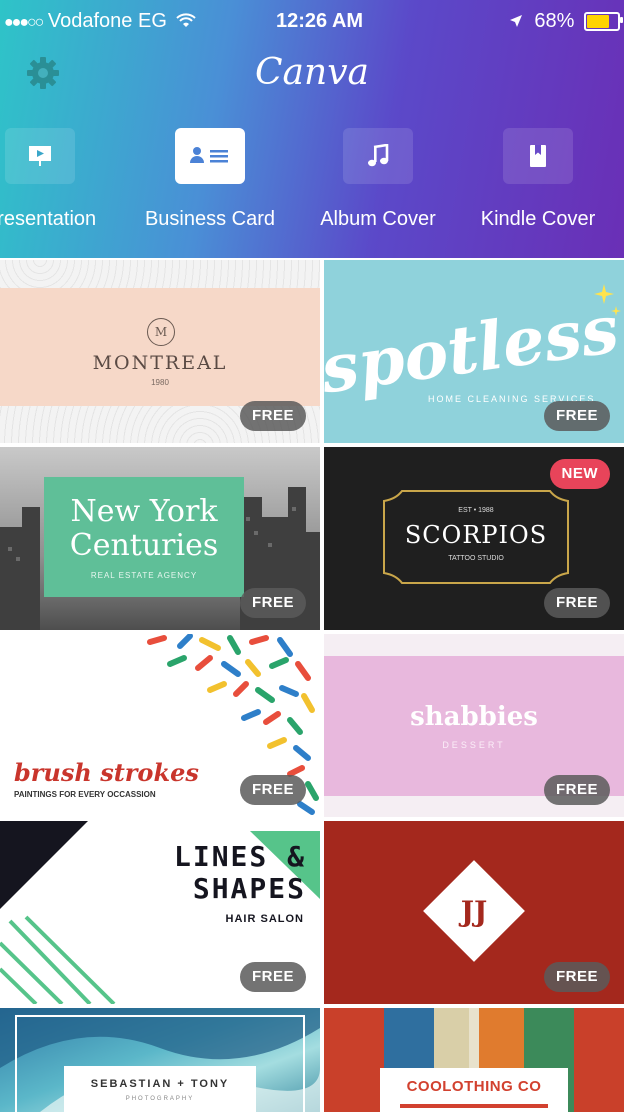 This screenshot has width=624, height=1112. Describe the element at coordinates (476, 558) in the screenshot. I see `scorpios-subtitle: TATTOO STUDIO` at that location.